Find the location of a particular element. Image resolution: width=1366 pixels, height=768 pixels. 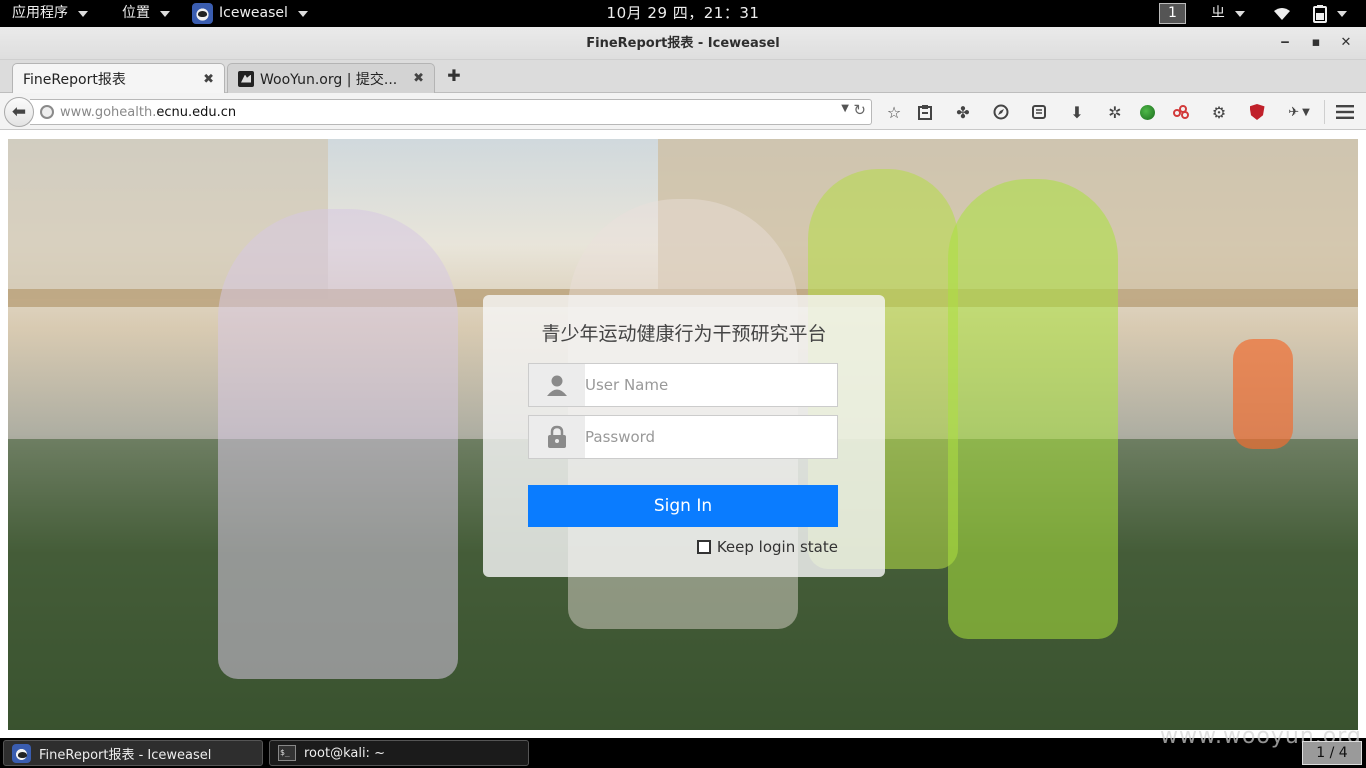

rings-extension-button is located at coordinates (1181, 112).